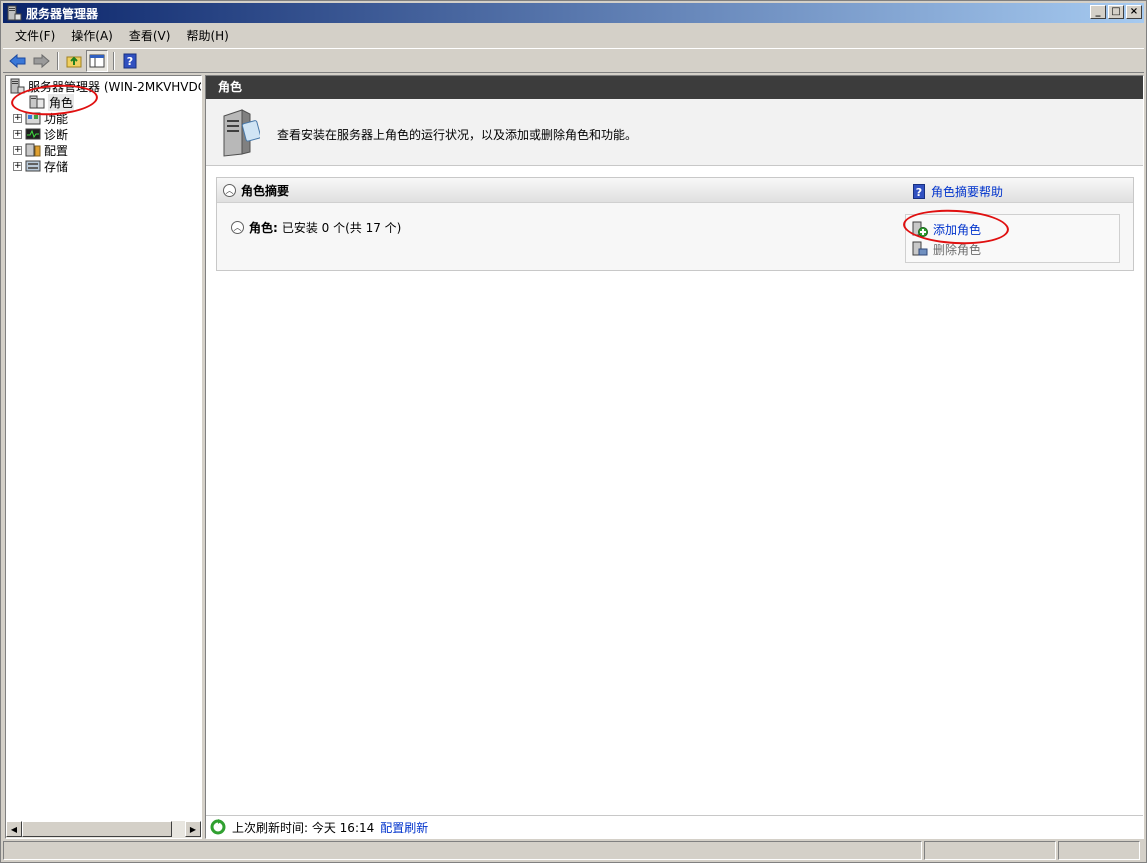 Image resolution: width=1147 pixels, height=863 pixels. What do you see at coordinates (56, 134) in the screenshot?
I see `tree-item-label: 诊断` at bounding box center [56, 134].